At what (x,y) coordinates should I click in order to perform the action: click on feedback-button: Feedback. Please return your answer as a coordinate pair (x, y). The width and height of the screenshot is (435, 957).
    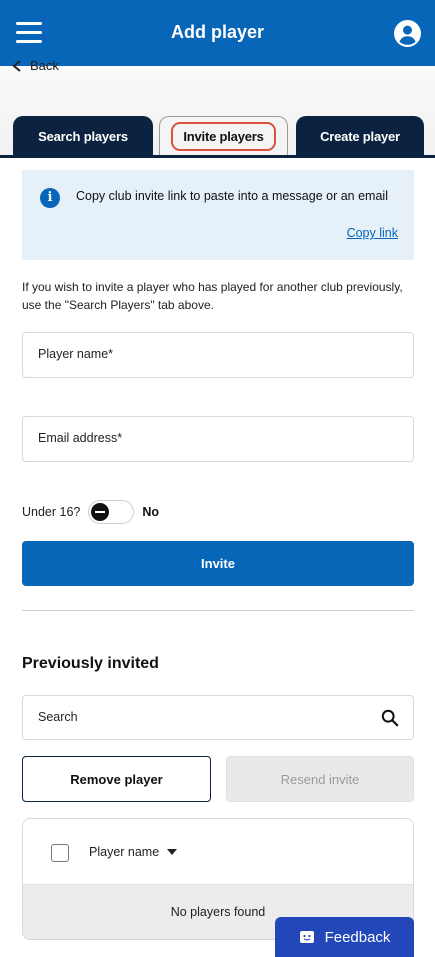
    Looking at the image, I should click on (344, 937).